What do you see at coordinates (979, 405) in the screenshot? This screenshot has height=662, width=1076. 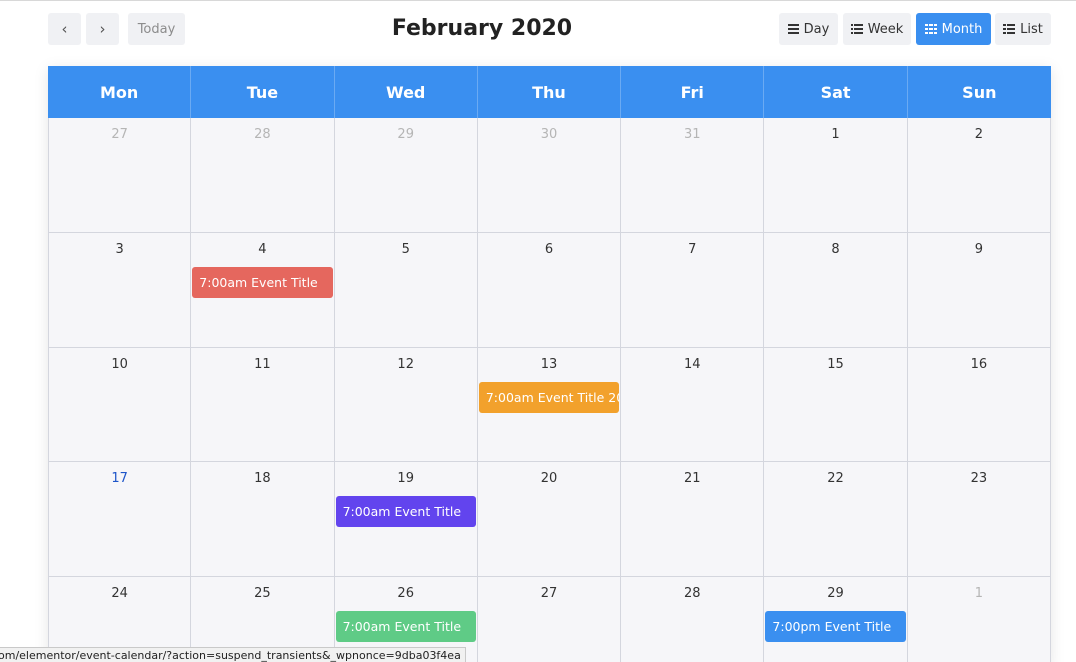 I see `day-cell: 16` at bounding box center [979, 405].